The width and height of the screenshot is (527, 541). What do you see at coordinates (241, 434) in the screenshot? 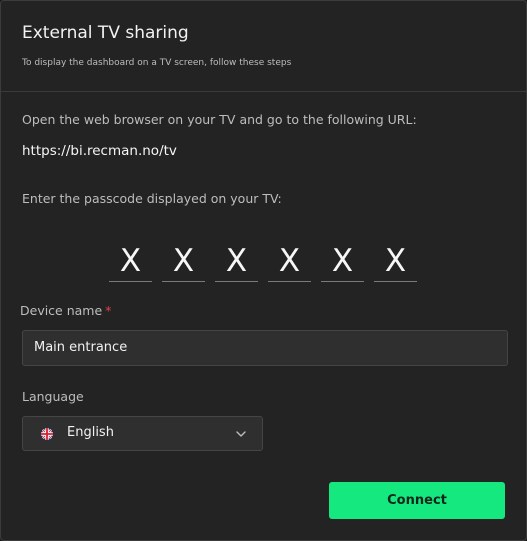
I see `chevron-down-icon` at bounding box center [241, 434].